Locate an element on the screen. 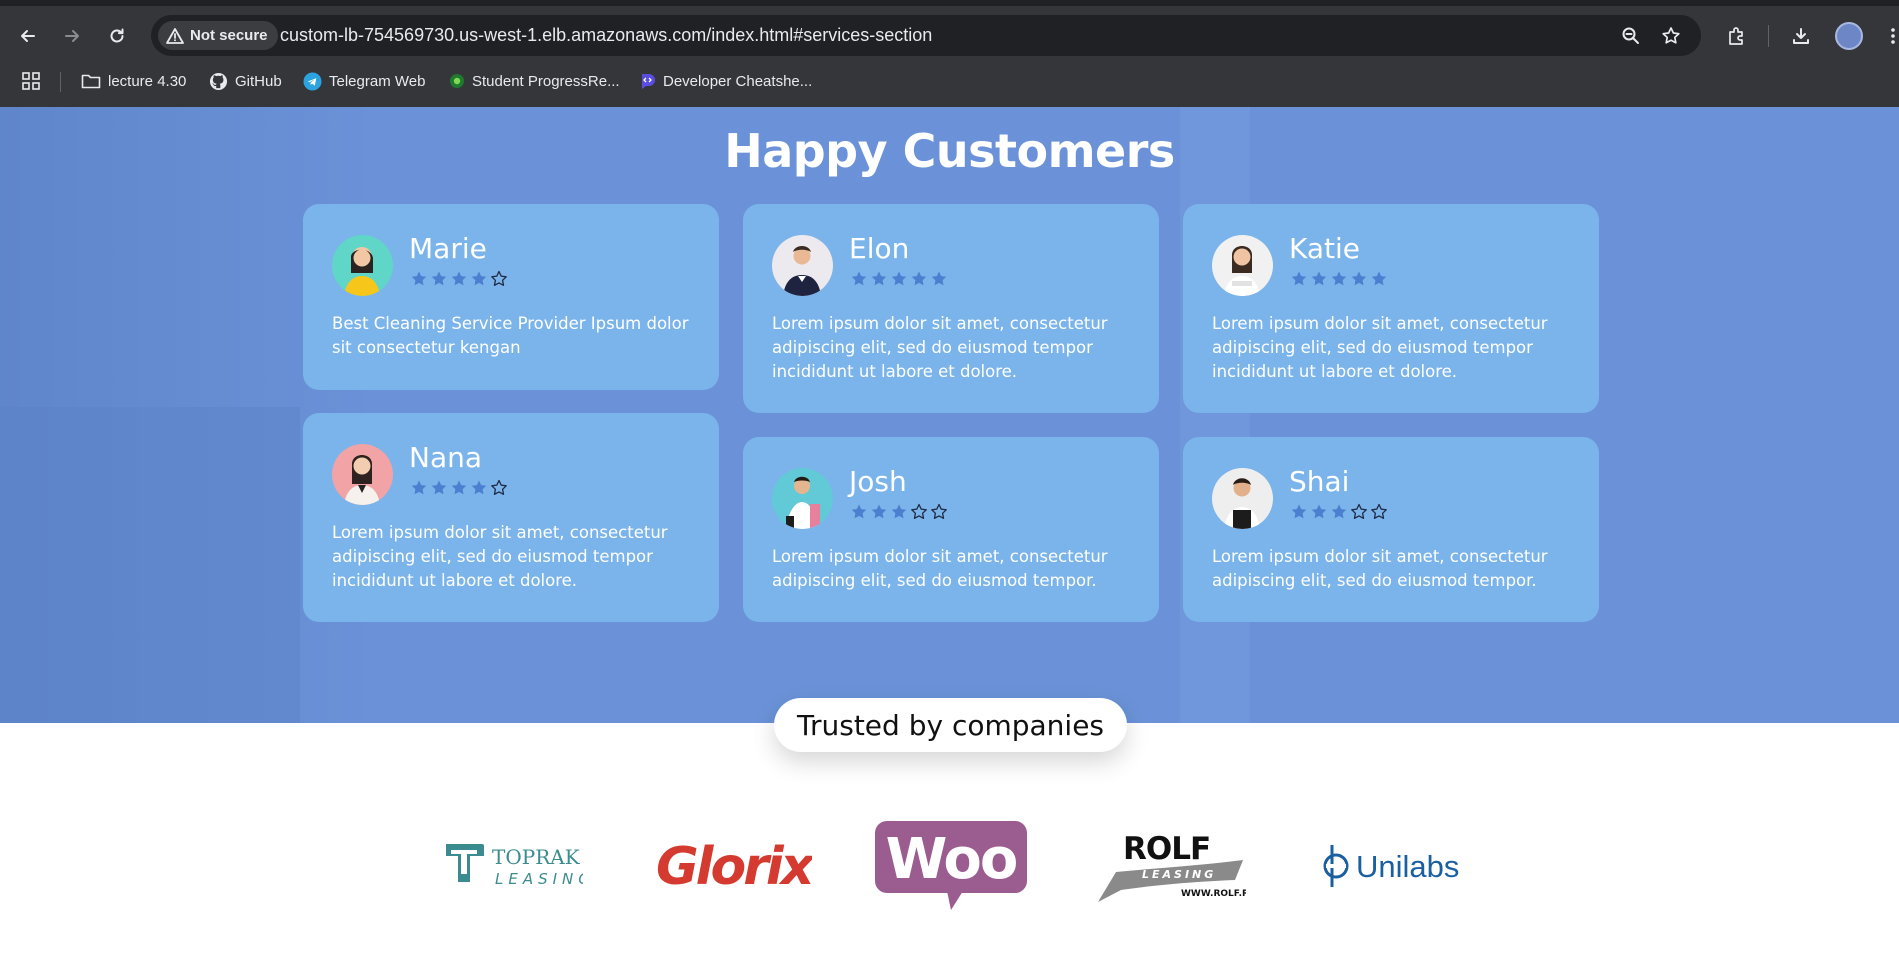  woo-logo: Woo is located at coordinates (951, 868).